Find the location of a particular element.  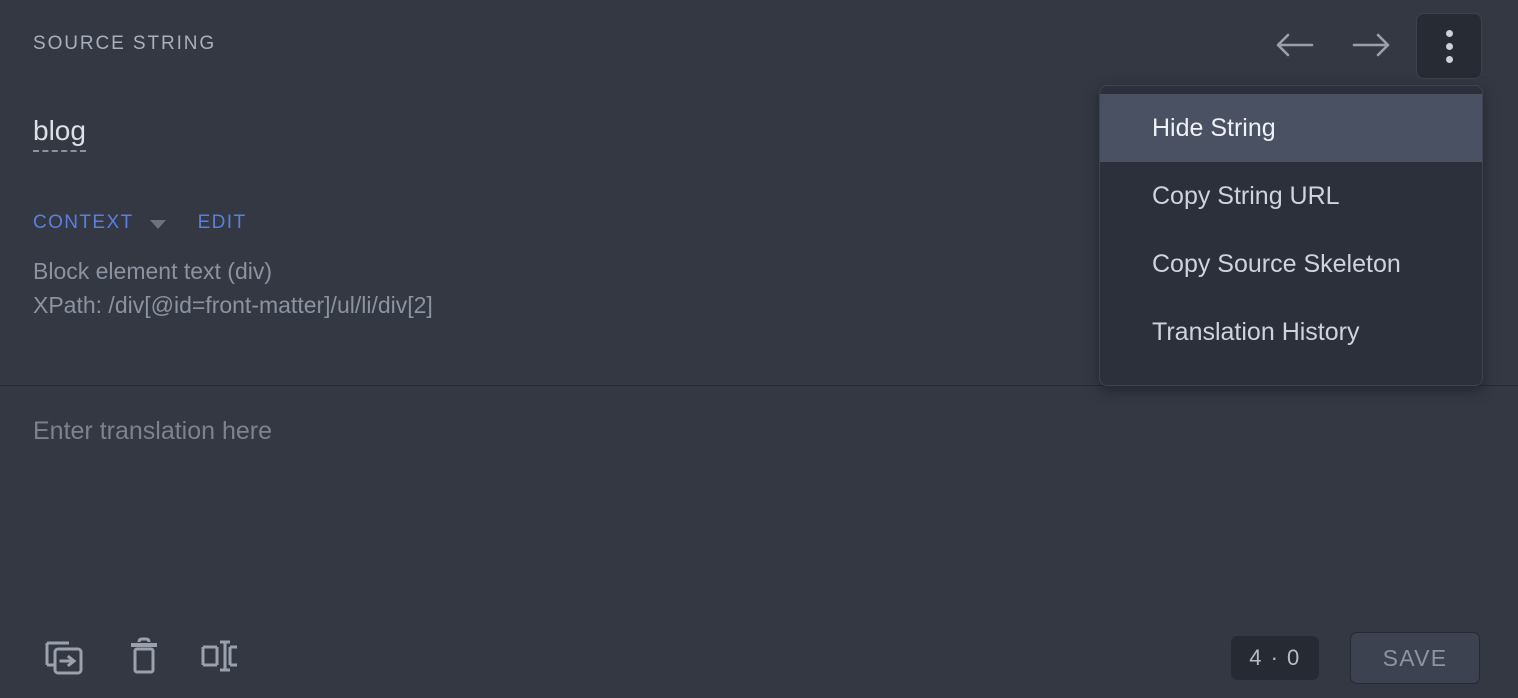

next-string-button is located at coordinates (1372, 45).